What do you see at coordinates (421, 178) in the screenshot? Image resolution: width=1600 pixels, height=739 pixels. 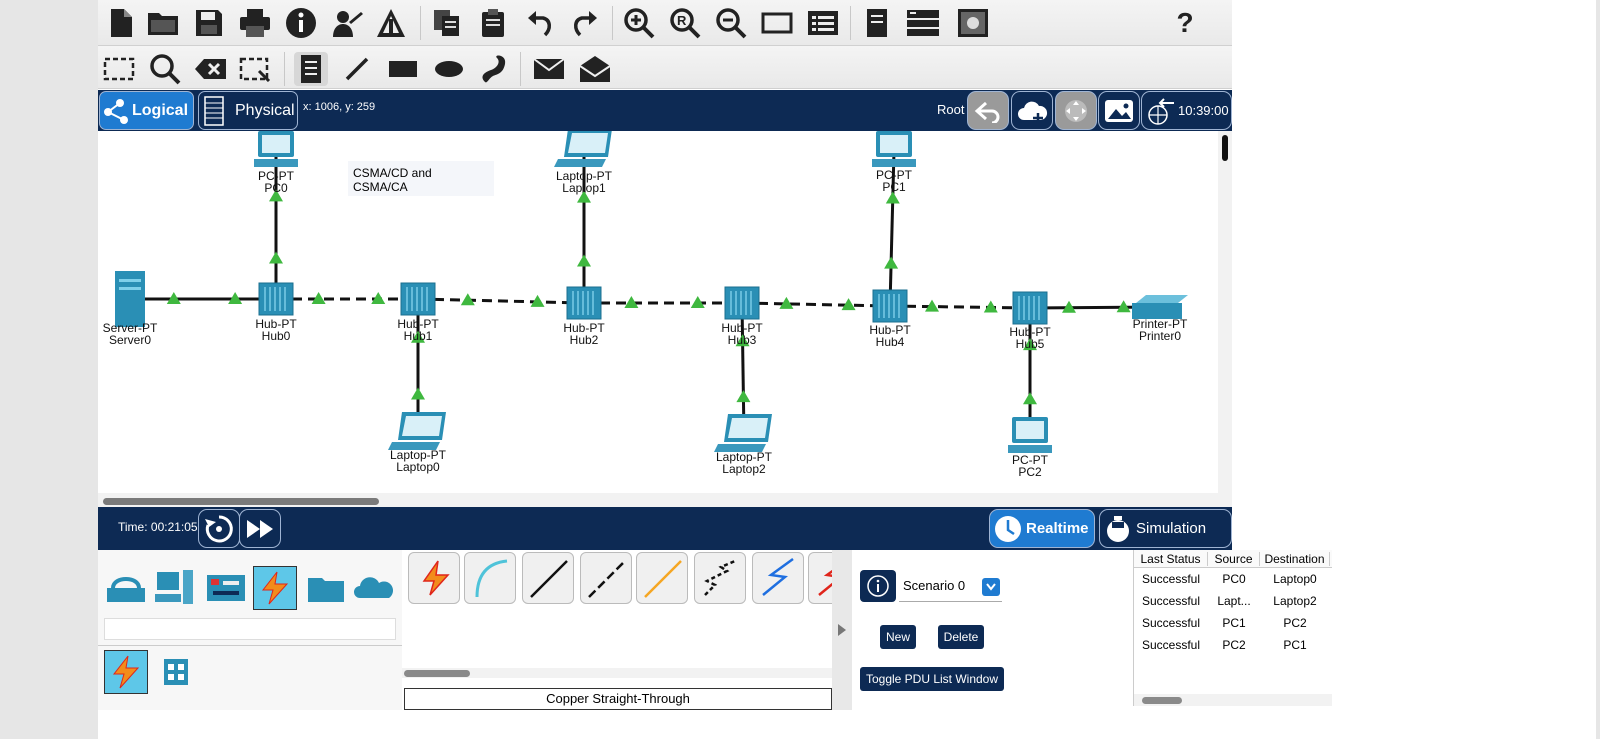 I see `workspace-note: CSMA/CD and CSMA/CA` at bounding box center [421, 178].